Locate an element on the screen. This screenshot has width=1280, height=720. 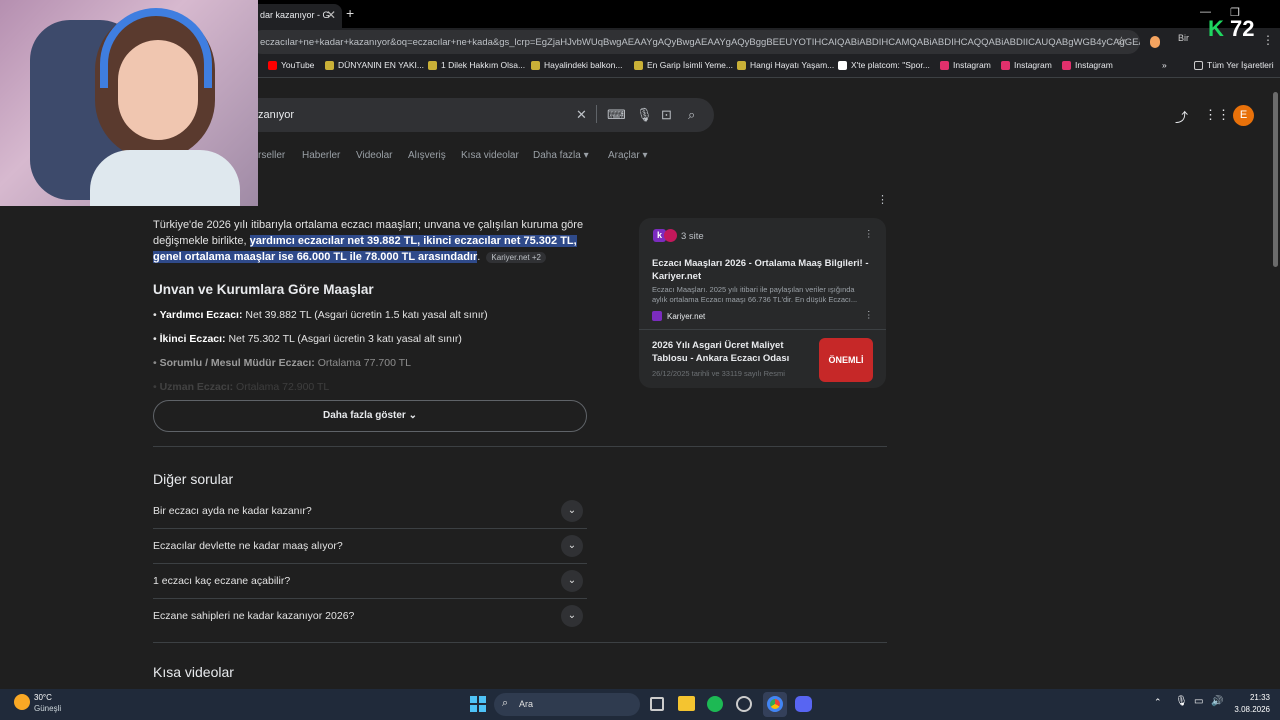
clear-icon: ✕ is located at coordinates (581, 115).